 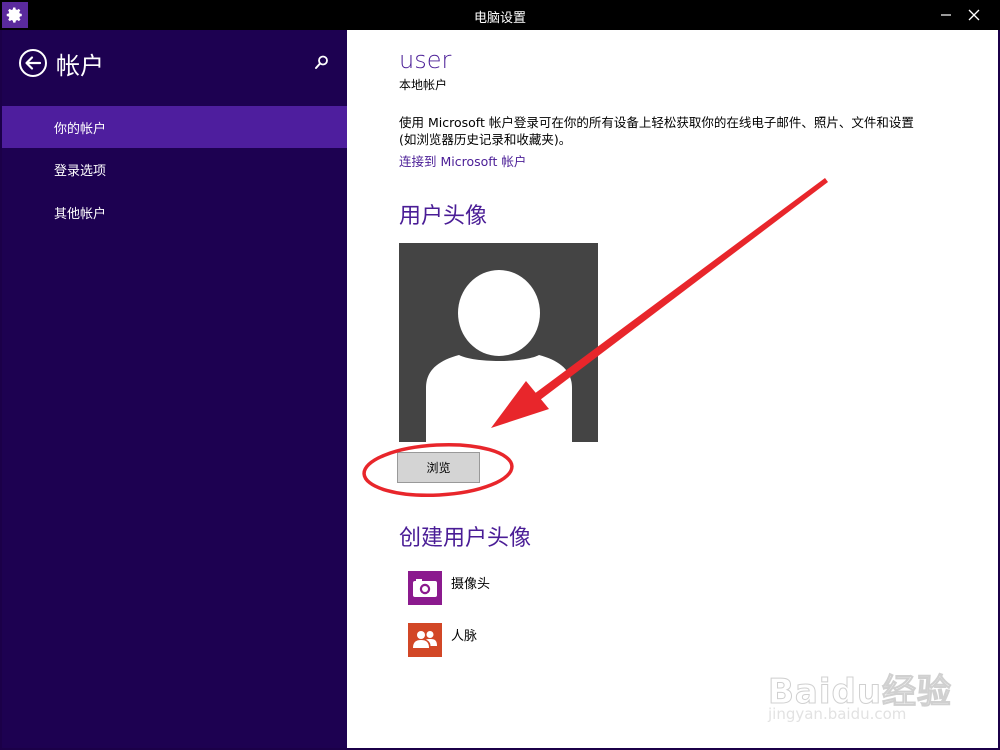 I want to click on sidebar-item-label: 其他帐户, so click(x=80, y=214).